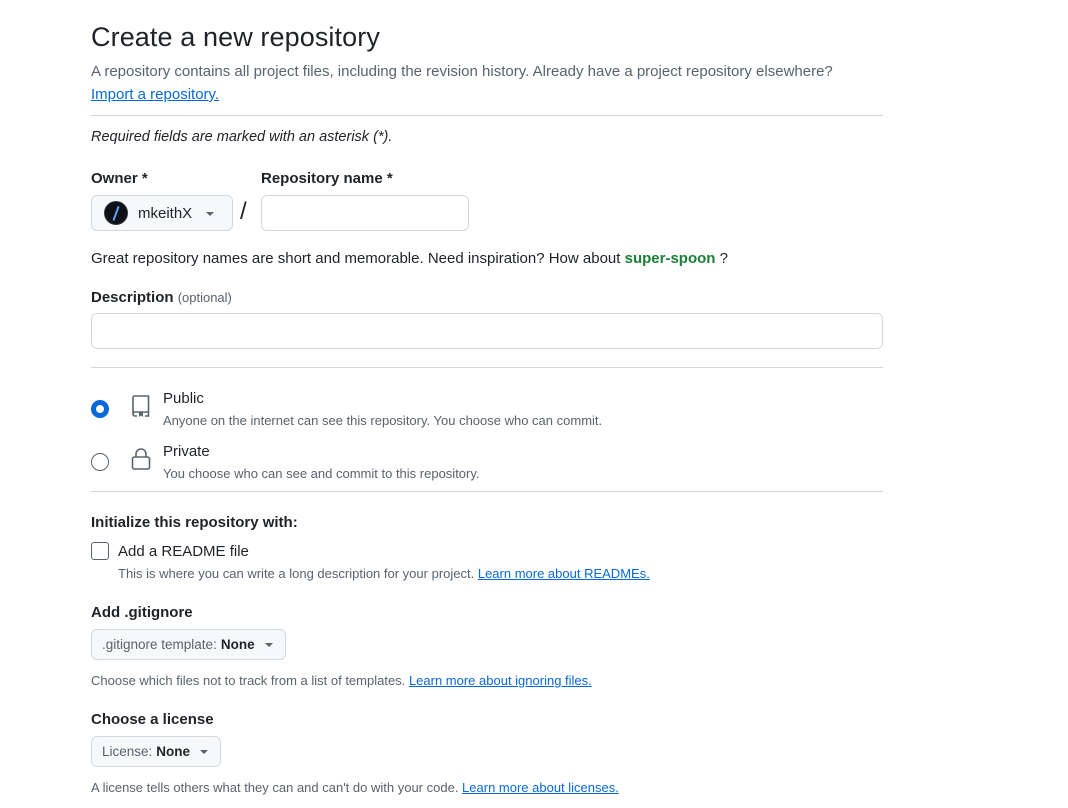 Image resolution: width=1068 pixels, height=808 pixels. What do you see at coordinates (132, 297) in the screenshot?
I see `description-label-text: Description` at bounding box center [132, 297].